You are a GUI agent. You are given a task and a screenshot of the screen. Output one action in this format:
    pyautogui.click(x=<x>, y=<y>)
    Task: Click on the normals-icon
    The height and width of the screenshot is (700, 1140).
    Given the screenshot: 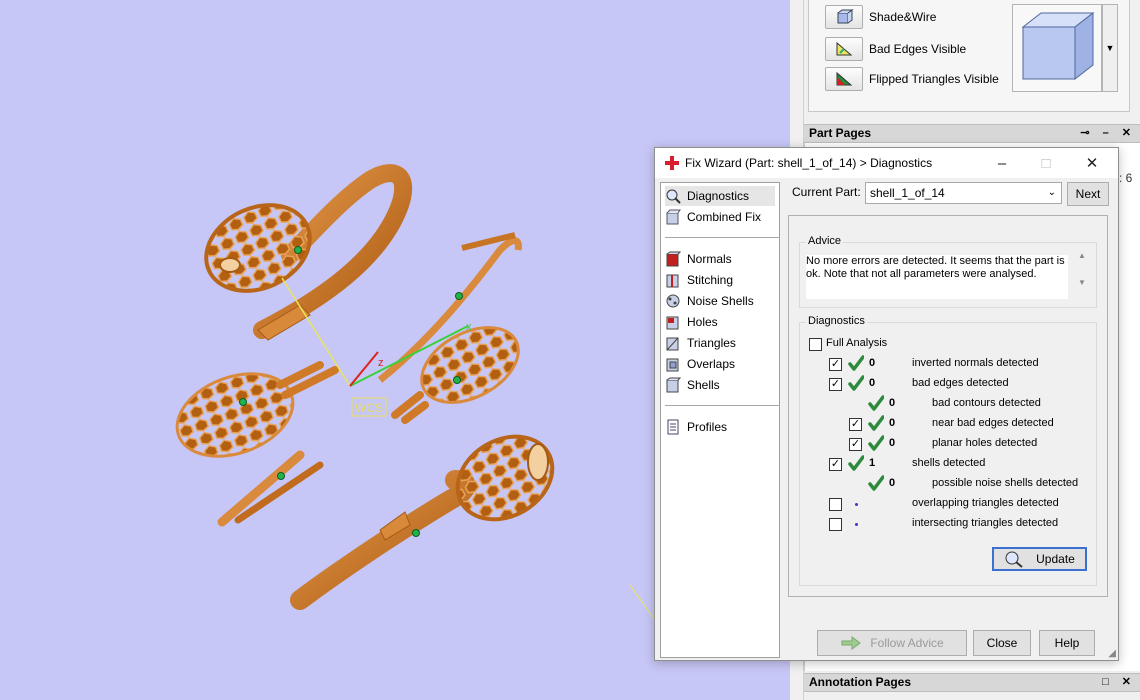 What is the action you would take?
    pyautogui.click(x=673, y=259)
    